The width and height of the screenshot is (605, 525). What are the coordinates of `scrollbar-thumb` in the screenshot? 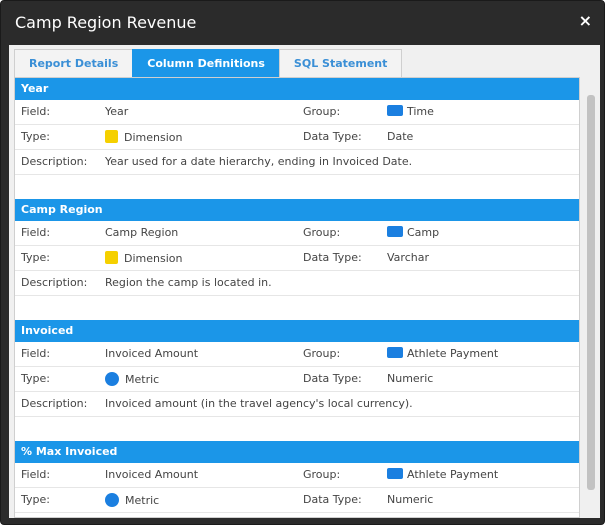 It's located at (591, 292).